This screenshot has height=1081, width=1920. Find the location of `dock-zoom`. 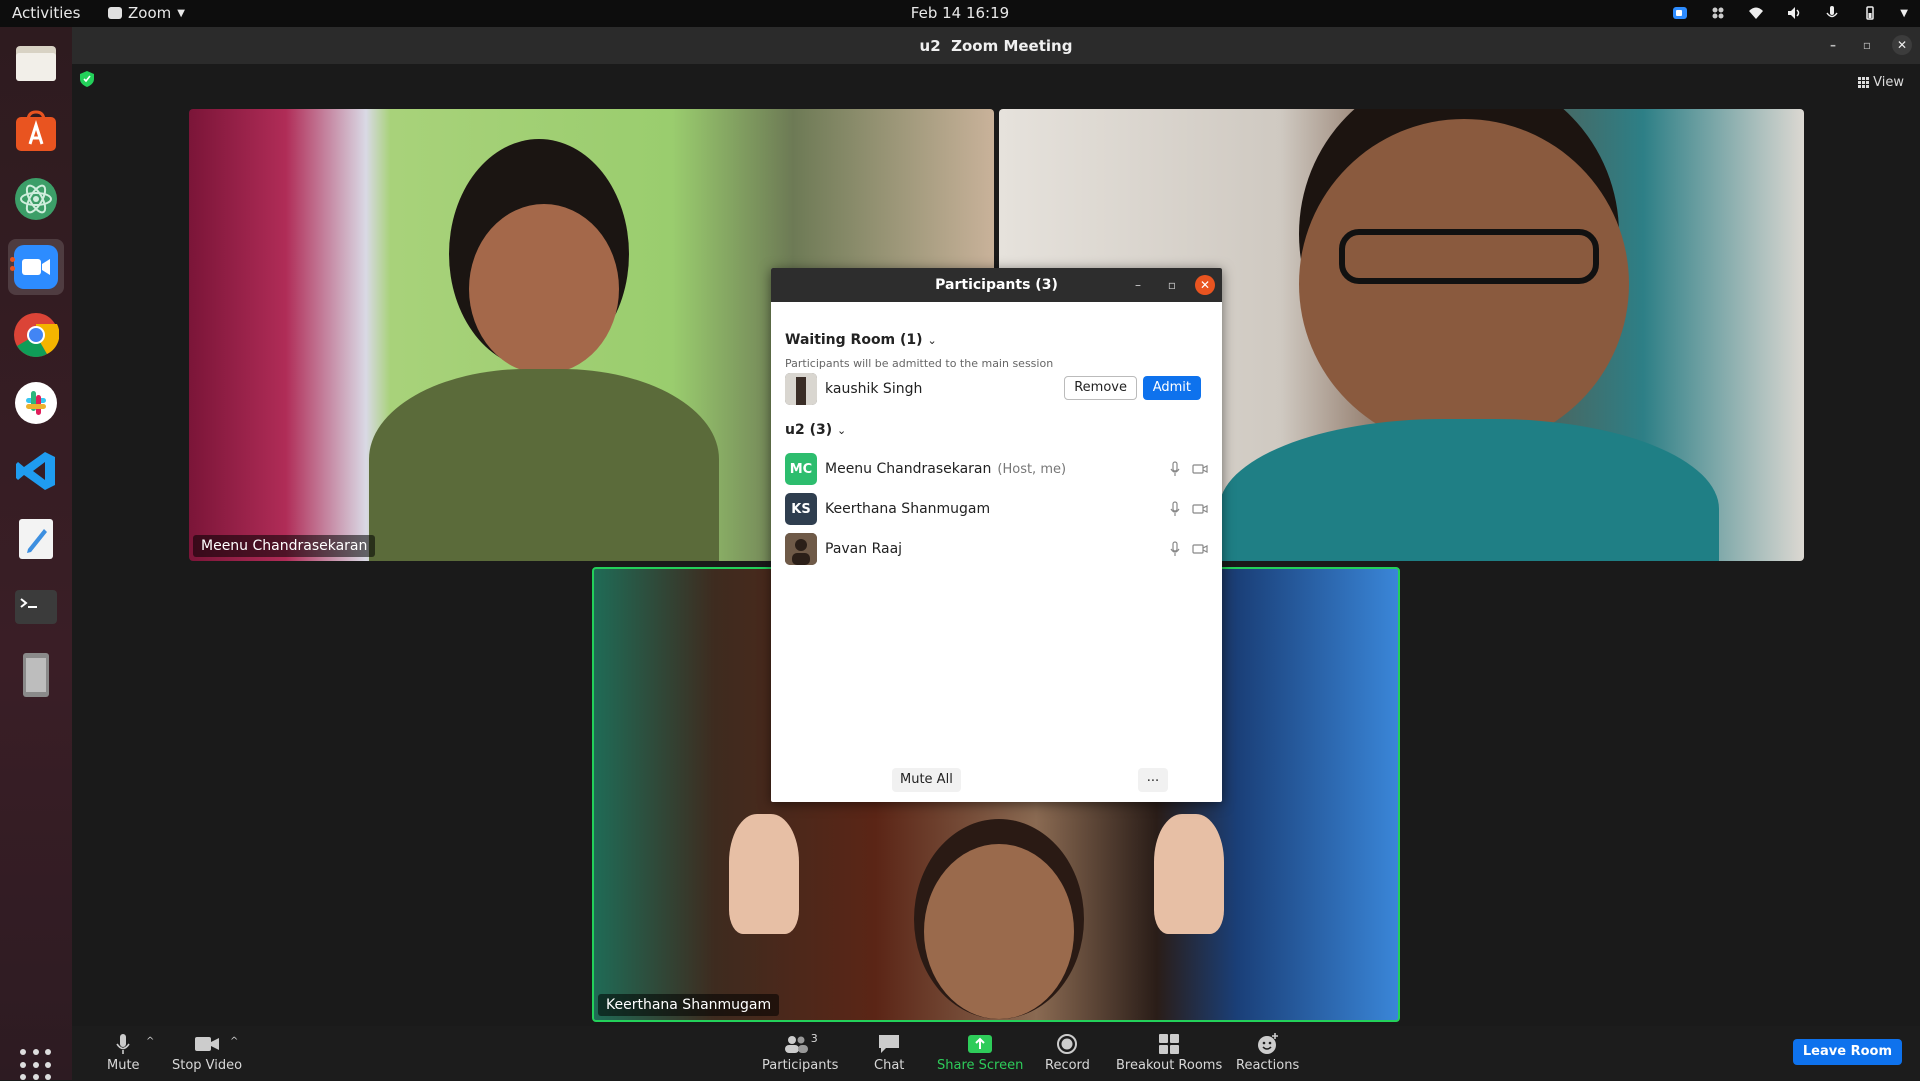

dock-zoom is located at coordinates (36, 267).